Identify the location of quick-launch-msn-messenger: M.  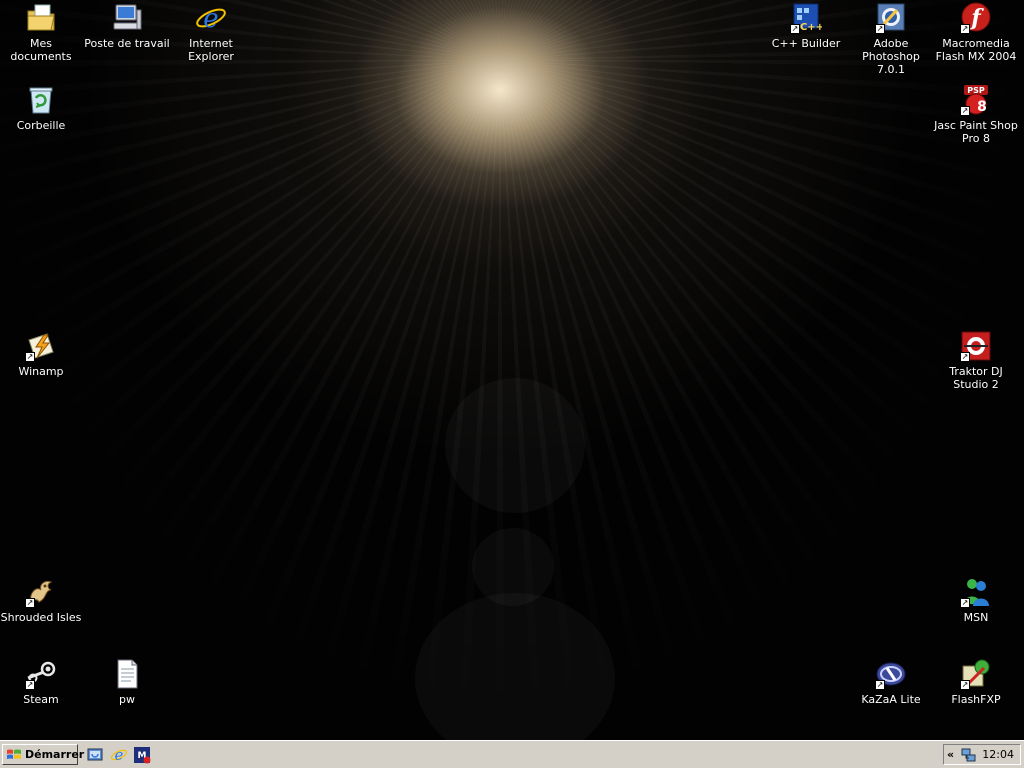
(142, 755).